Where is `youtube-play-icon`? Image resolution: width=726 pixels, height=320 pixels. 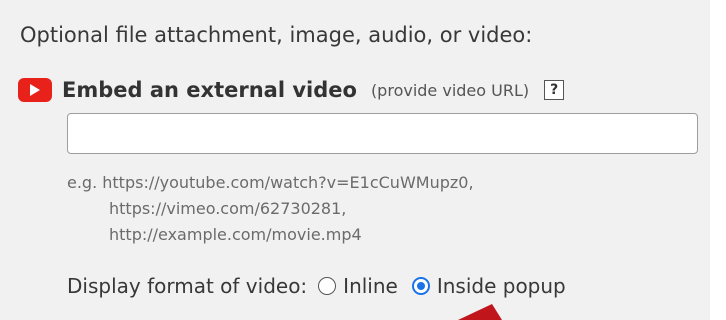
youtube-play-icon is located at coordinates (35, 90).